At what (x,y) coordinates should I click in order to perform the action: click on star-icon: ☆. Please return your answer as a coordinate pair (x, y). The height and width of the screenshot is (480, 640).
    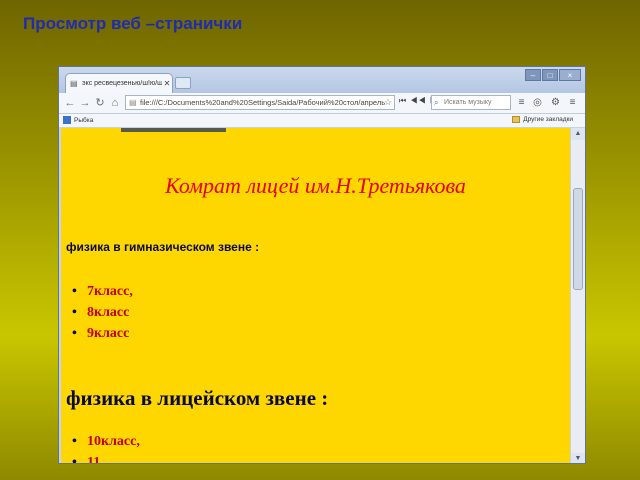
    Looking at the image, I should click on (388, 102).